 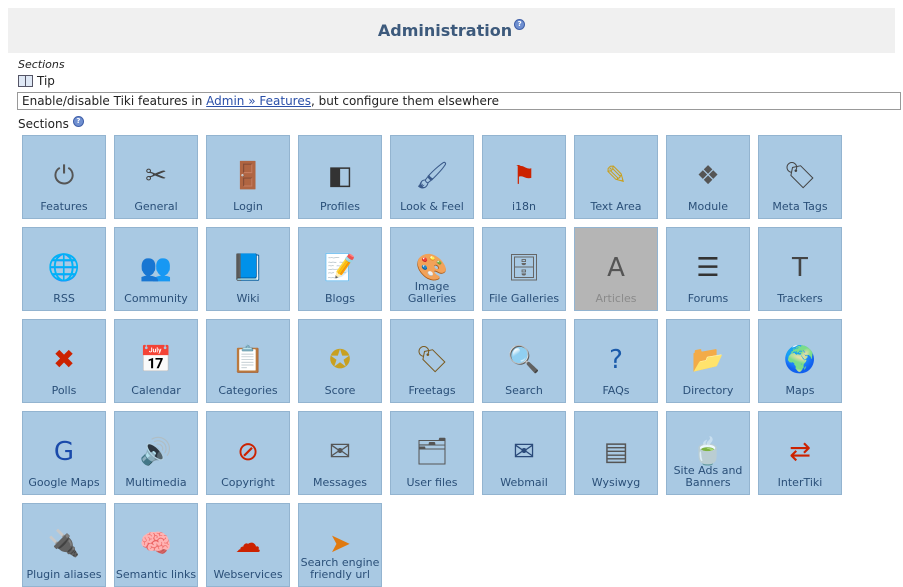 What do you see at coordinates (248, 206) in the screenshot?
I see `tile-label: Login` at bounding box center [248, 206].